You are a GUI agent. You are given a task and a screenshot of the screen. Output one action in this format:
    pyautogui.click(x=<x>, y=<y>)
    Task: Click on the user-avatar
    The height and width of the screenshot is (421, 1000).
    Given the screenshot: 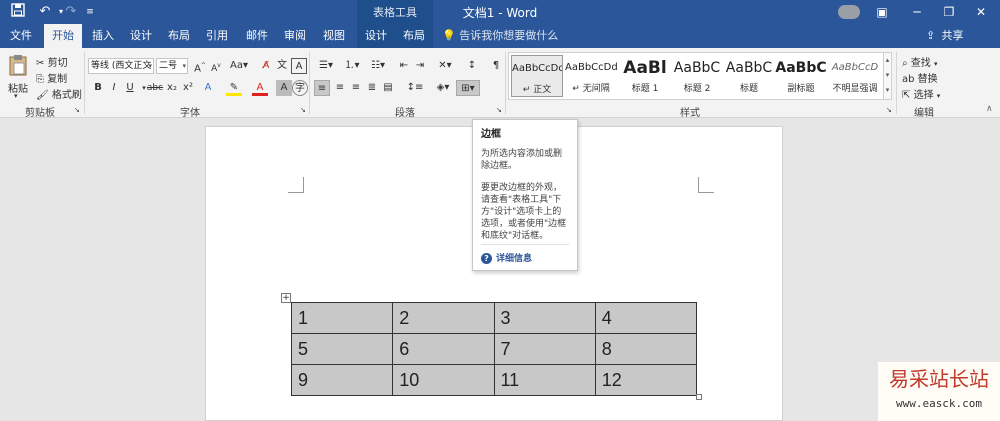 What is the action you would take?
    pyautogui.click(x=849, y=12)
    